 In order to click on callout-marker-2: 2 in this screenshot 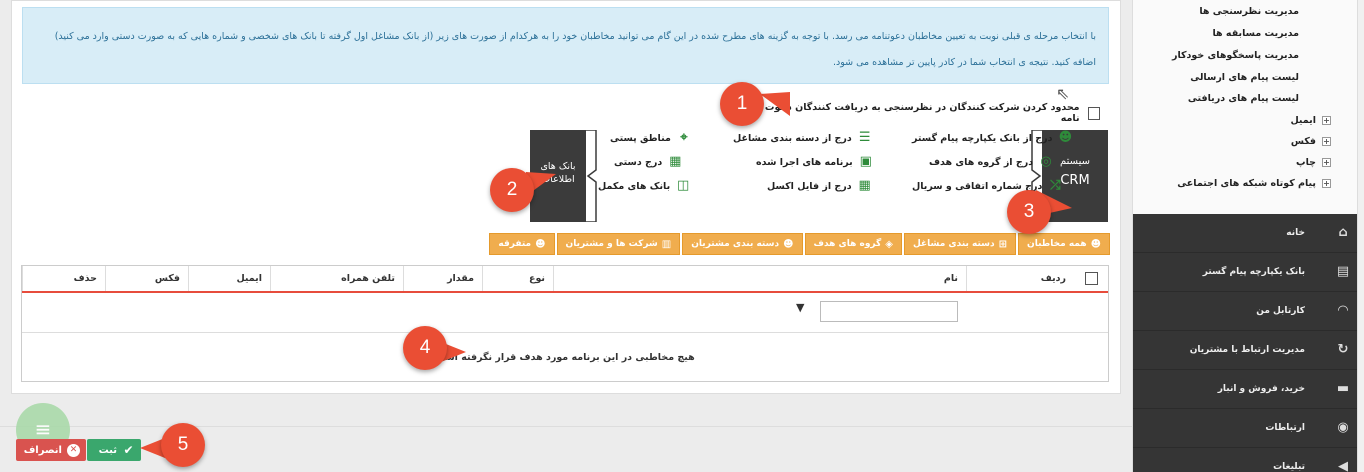, I will do `click(512, 190)`.